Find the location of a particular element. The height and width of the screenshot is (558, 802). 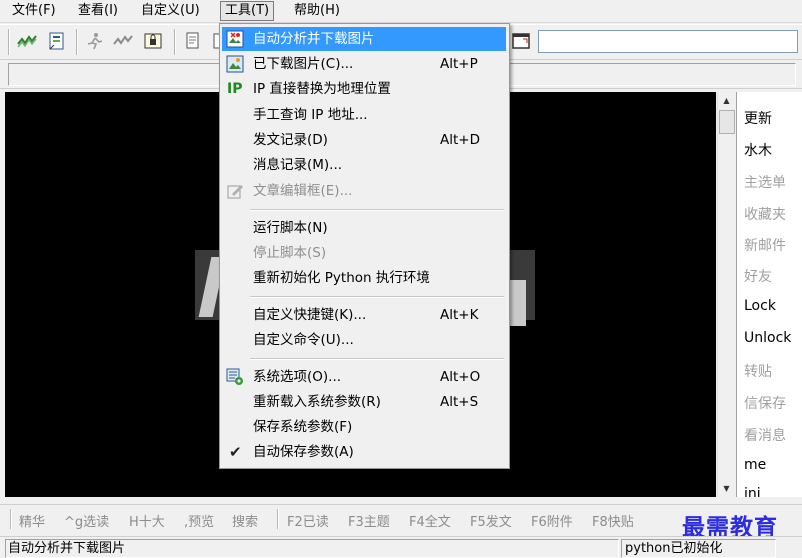

func-f6-attachment: F6附件 is located at coordinates (552, 520).